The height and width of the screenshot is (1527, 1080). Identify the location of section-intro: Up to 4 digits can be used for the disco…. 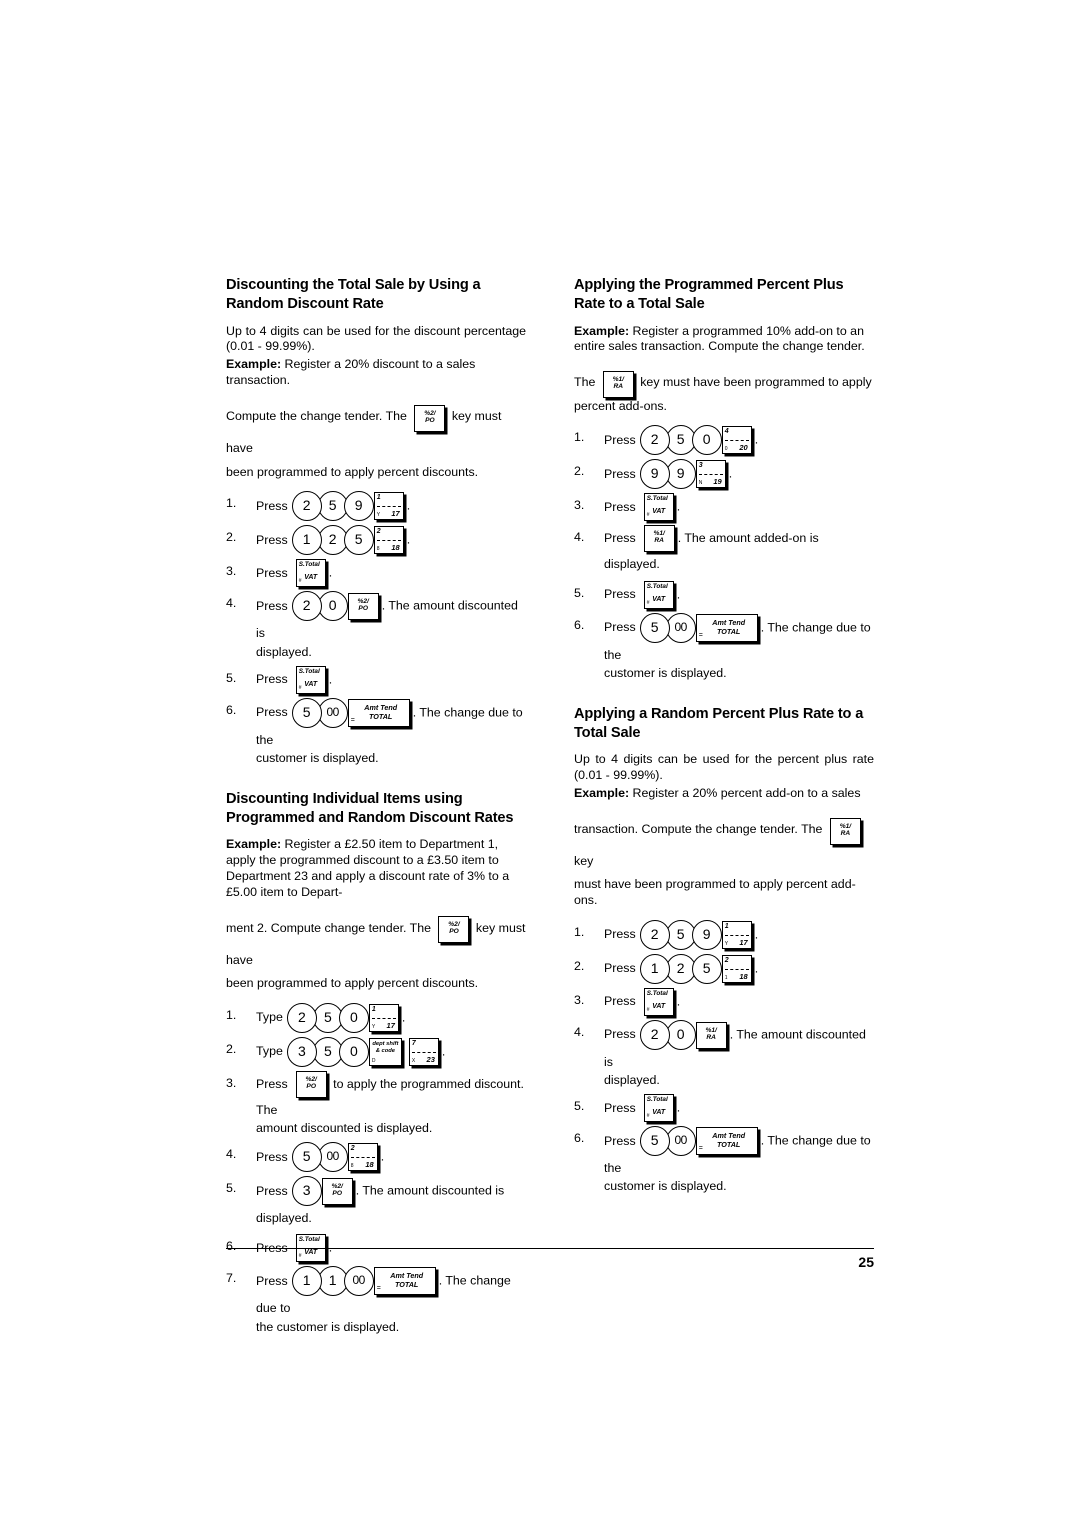
(376, 338).